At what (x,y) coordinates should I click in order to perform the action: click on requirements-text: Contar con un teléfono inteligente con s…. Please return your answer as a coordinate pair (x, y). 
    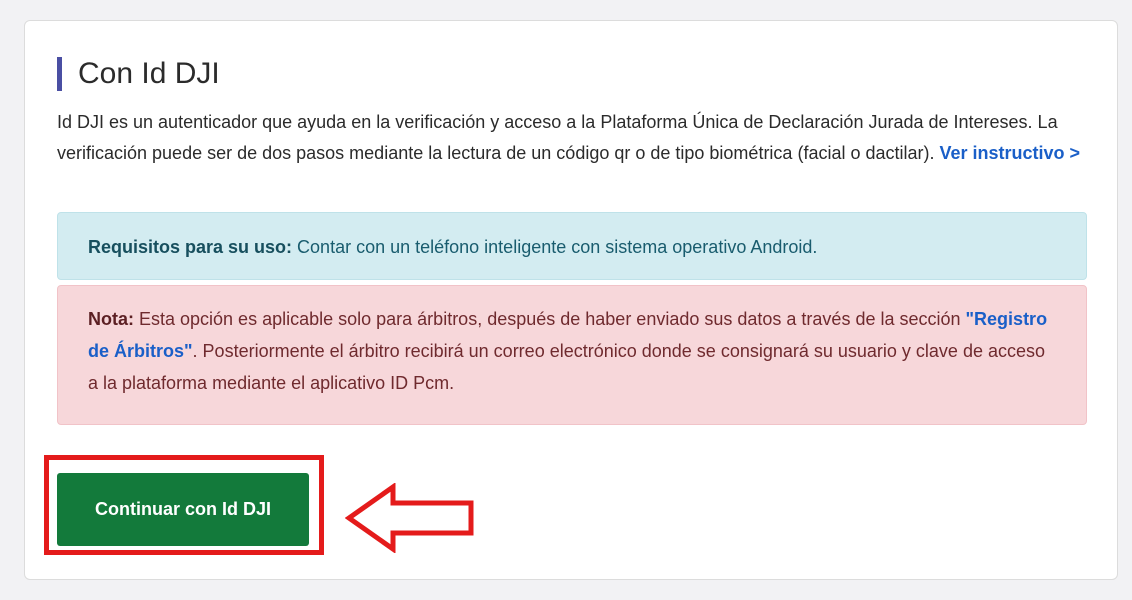
    Looking at the image, I should click on (557, 247).